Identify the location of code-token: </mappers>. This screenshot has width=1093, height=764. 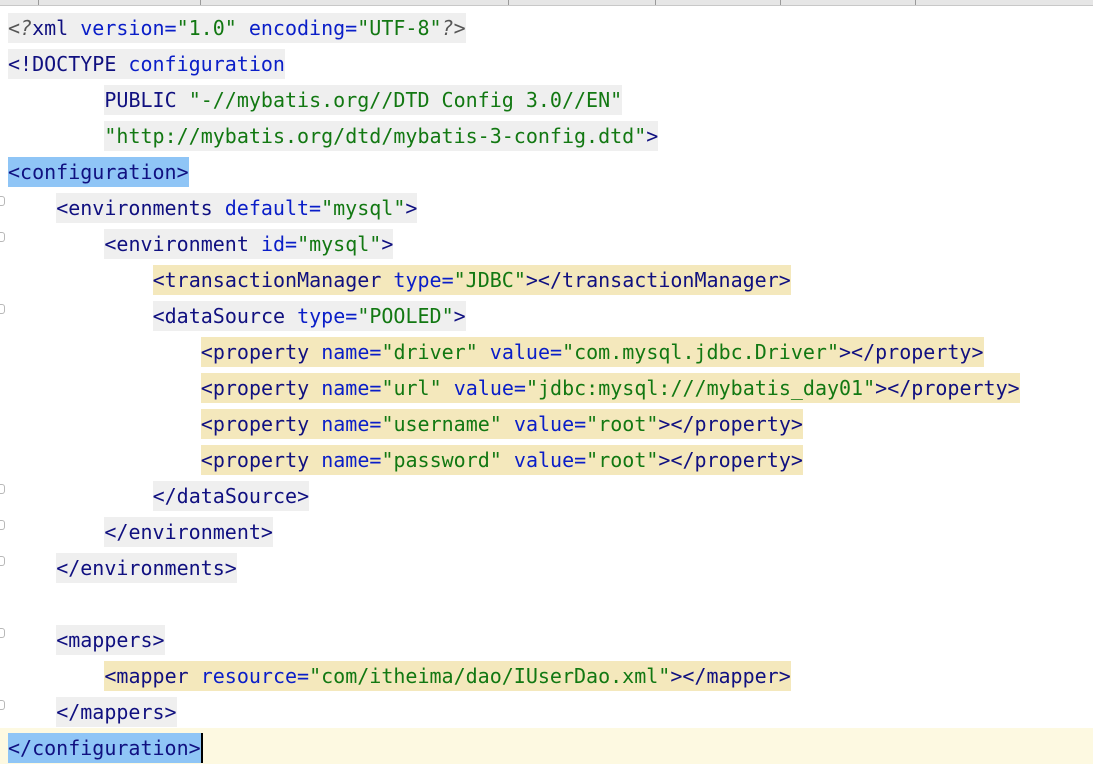
(116, 711).